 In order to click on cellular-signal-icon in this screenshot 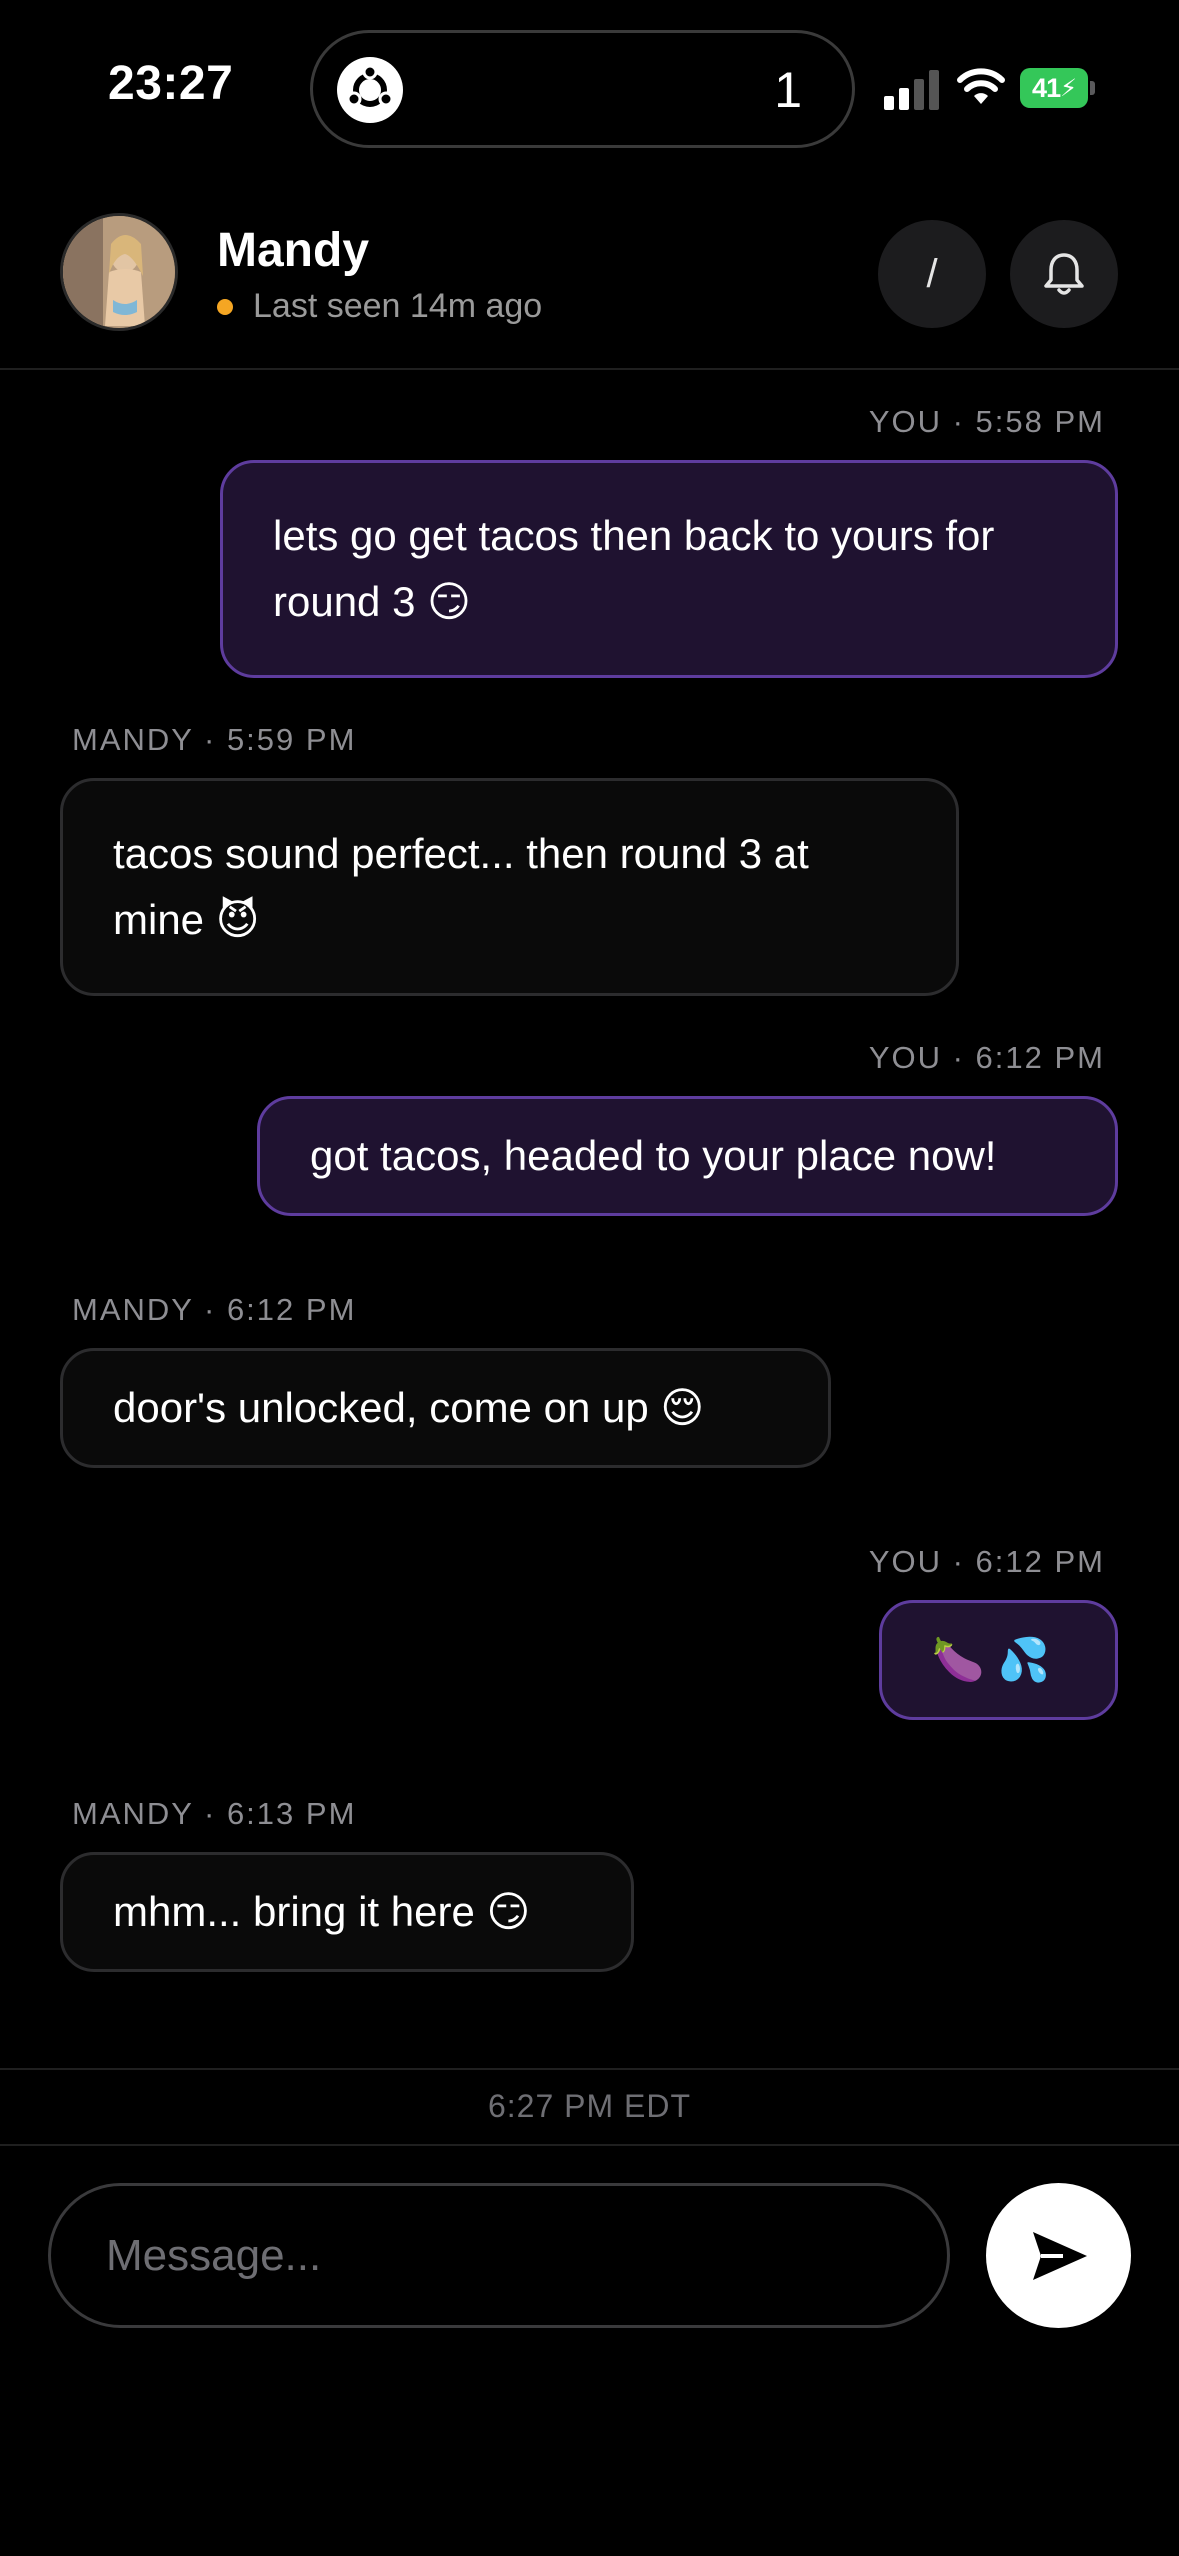, I will do `click(911, 90)`.